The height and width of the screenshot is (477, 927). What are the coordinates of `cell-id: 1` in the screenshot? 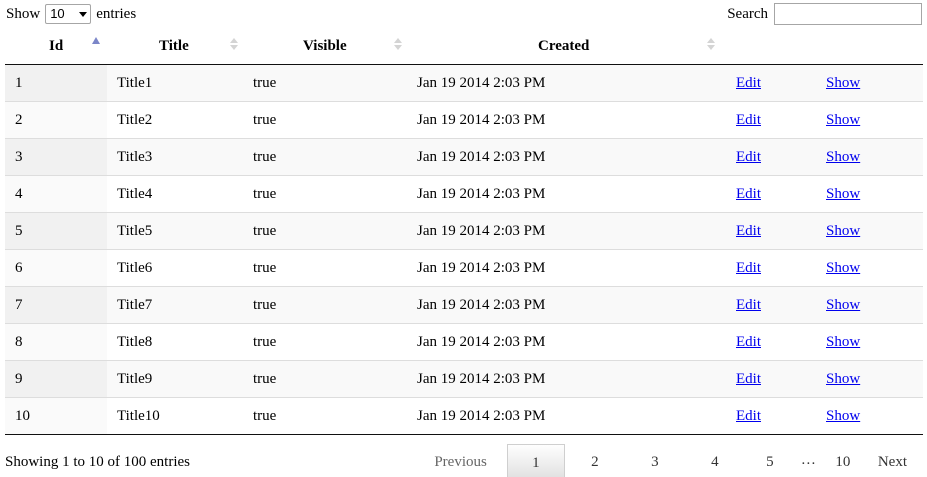 It's located at (56, 83).